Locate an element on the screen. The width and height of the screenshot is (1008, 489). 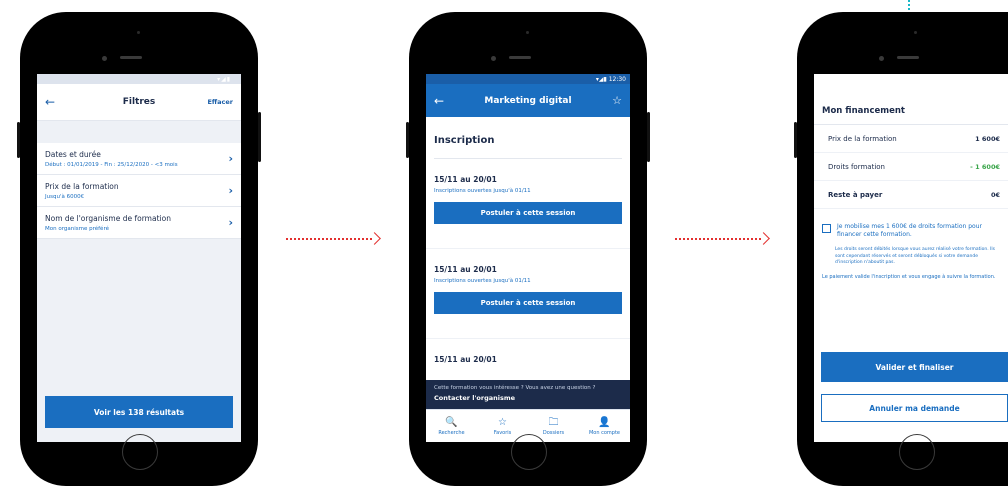
search-icon: 🔍 is located at coordinates (451, 422).